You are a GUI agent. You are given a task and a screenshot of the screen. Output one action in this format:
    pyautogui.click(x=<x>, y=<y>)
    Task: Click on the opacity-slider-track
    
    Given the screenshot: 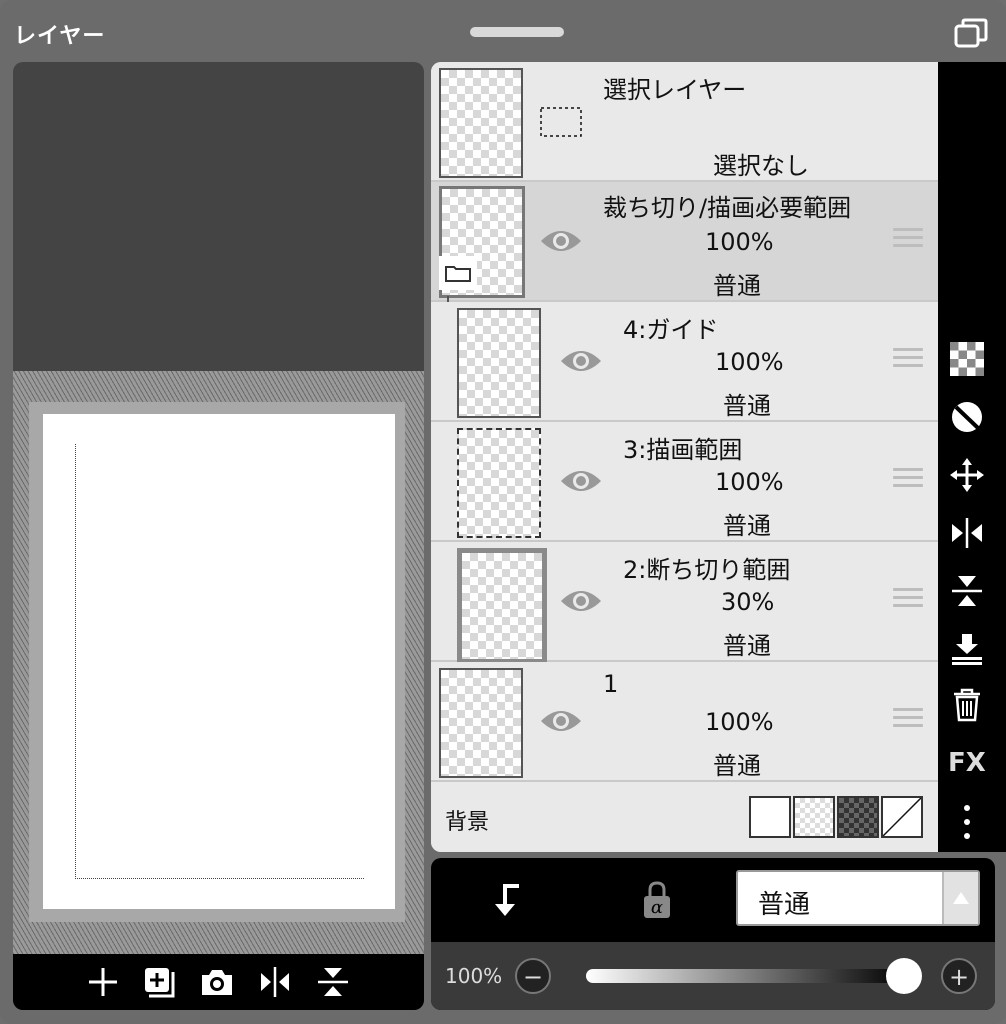 What is the action you would take?
    pyautogui.click(x=746, y=976)
    